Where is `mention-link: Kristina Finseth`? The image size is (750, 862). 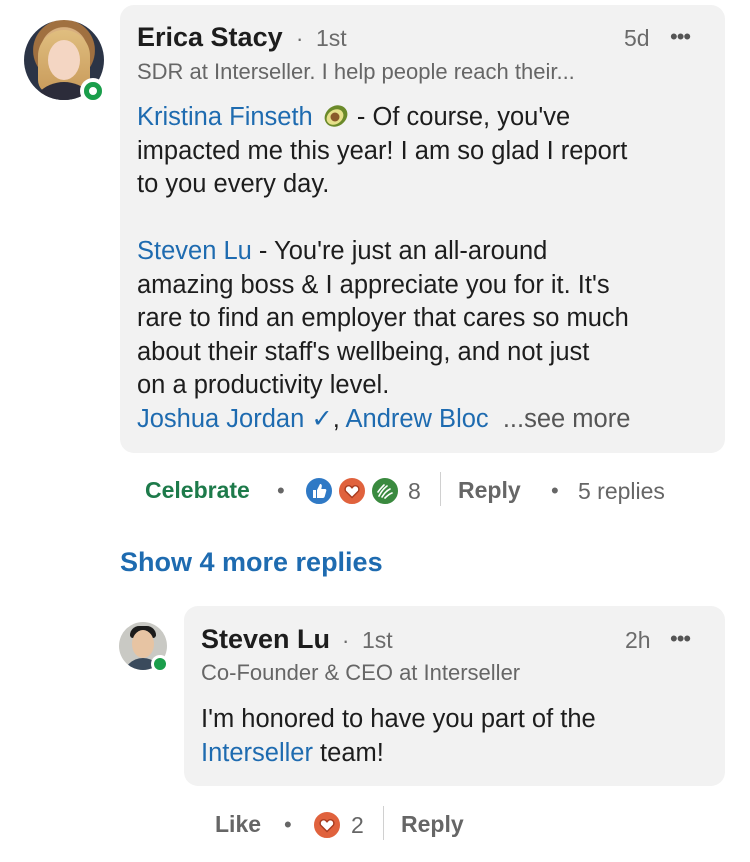
mention-link: Kristina Finseth is located at coordinates (225, 117).